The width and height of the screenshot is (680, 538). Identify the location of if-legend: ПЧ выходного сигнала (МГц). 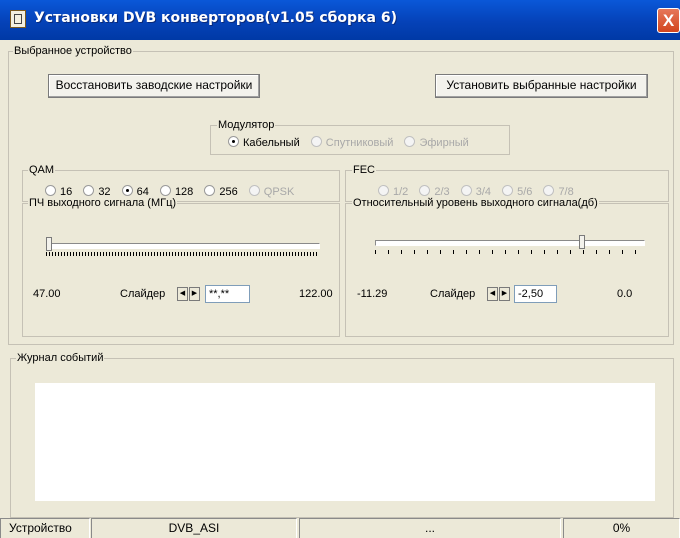
(103, 203).